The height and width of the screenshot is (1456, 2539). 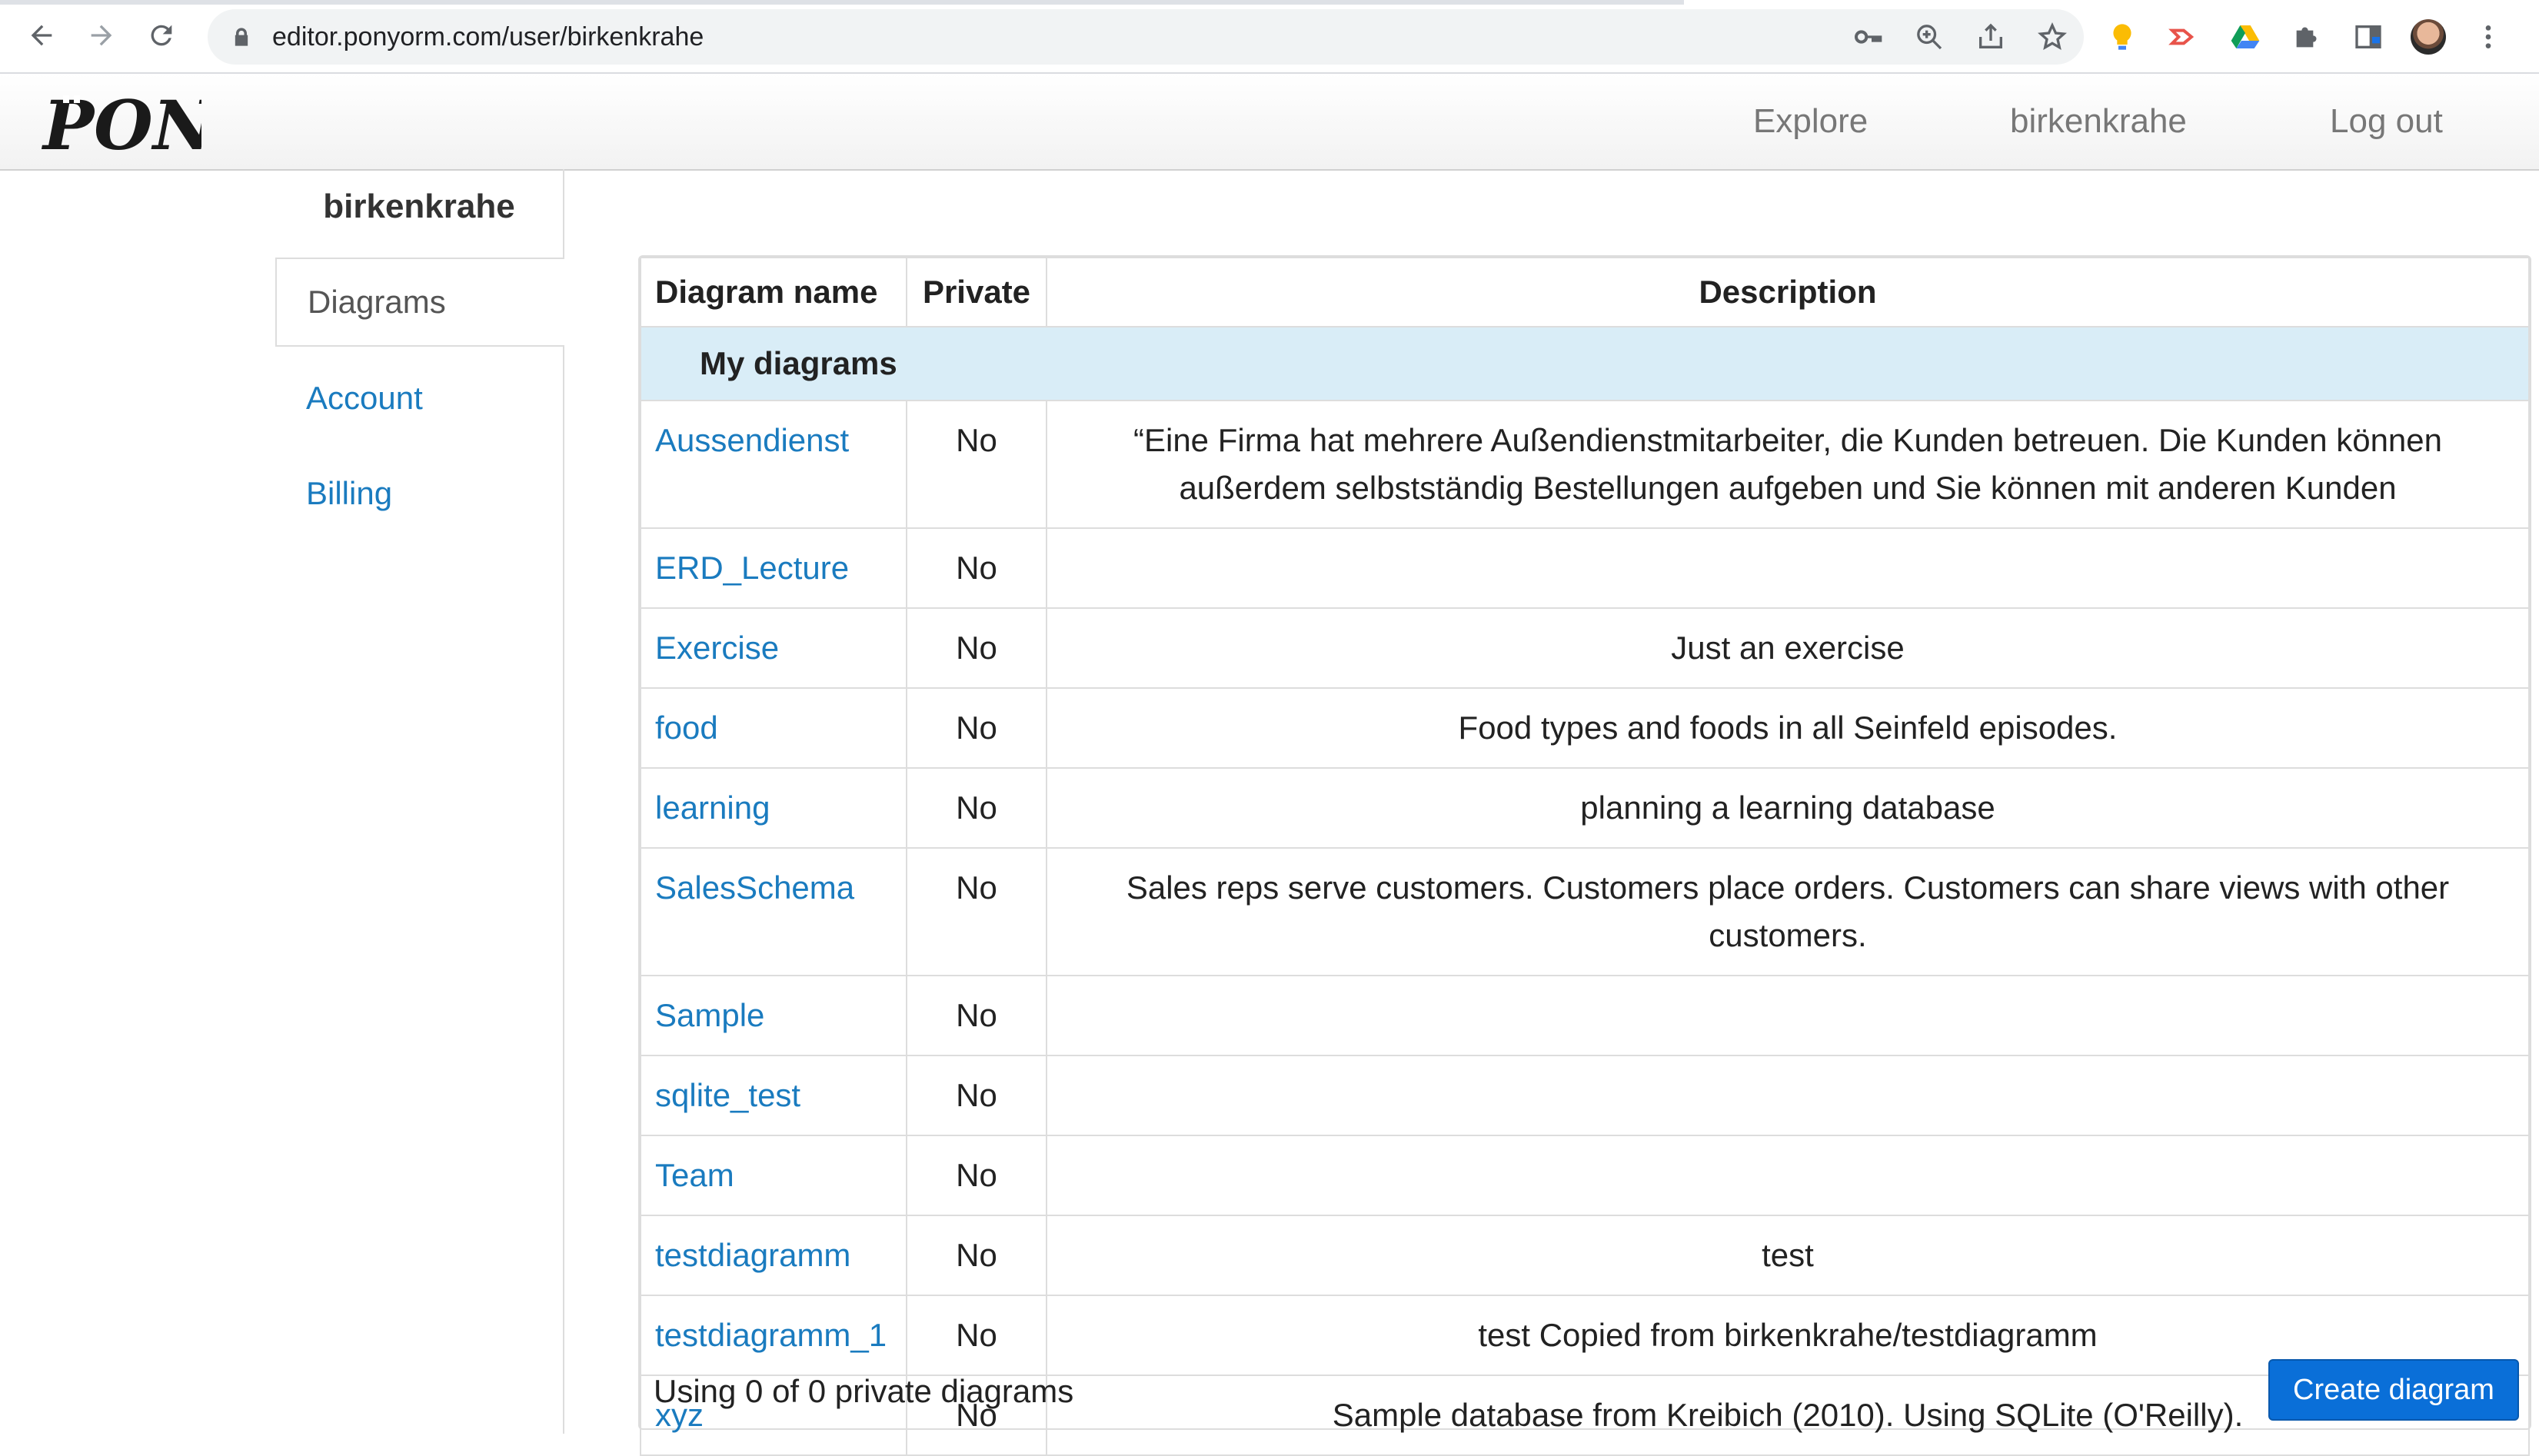 What do you see at coordinates (2184, 37) in the screenshot?
I see `arrow-extension-icon` at bounding box center [2184, 37].